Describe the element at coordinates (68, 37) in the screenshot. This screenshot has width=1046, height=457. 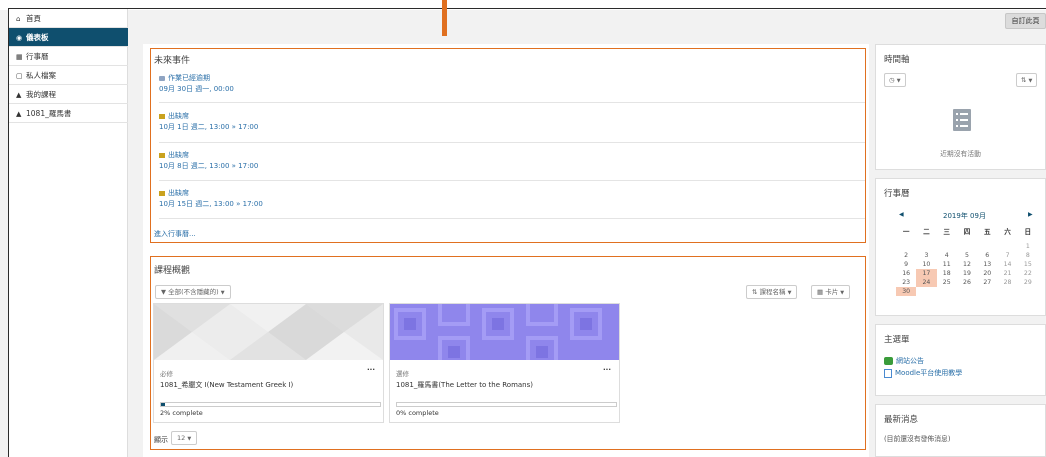
I see `sidebar-item-dashboard: ◉ 儀表板` at that location.